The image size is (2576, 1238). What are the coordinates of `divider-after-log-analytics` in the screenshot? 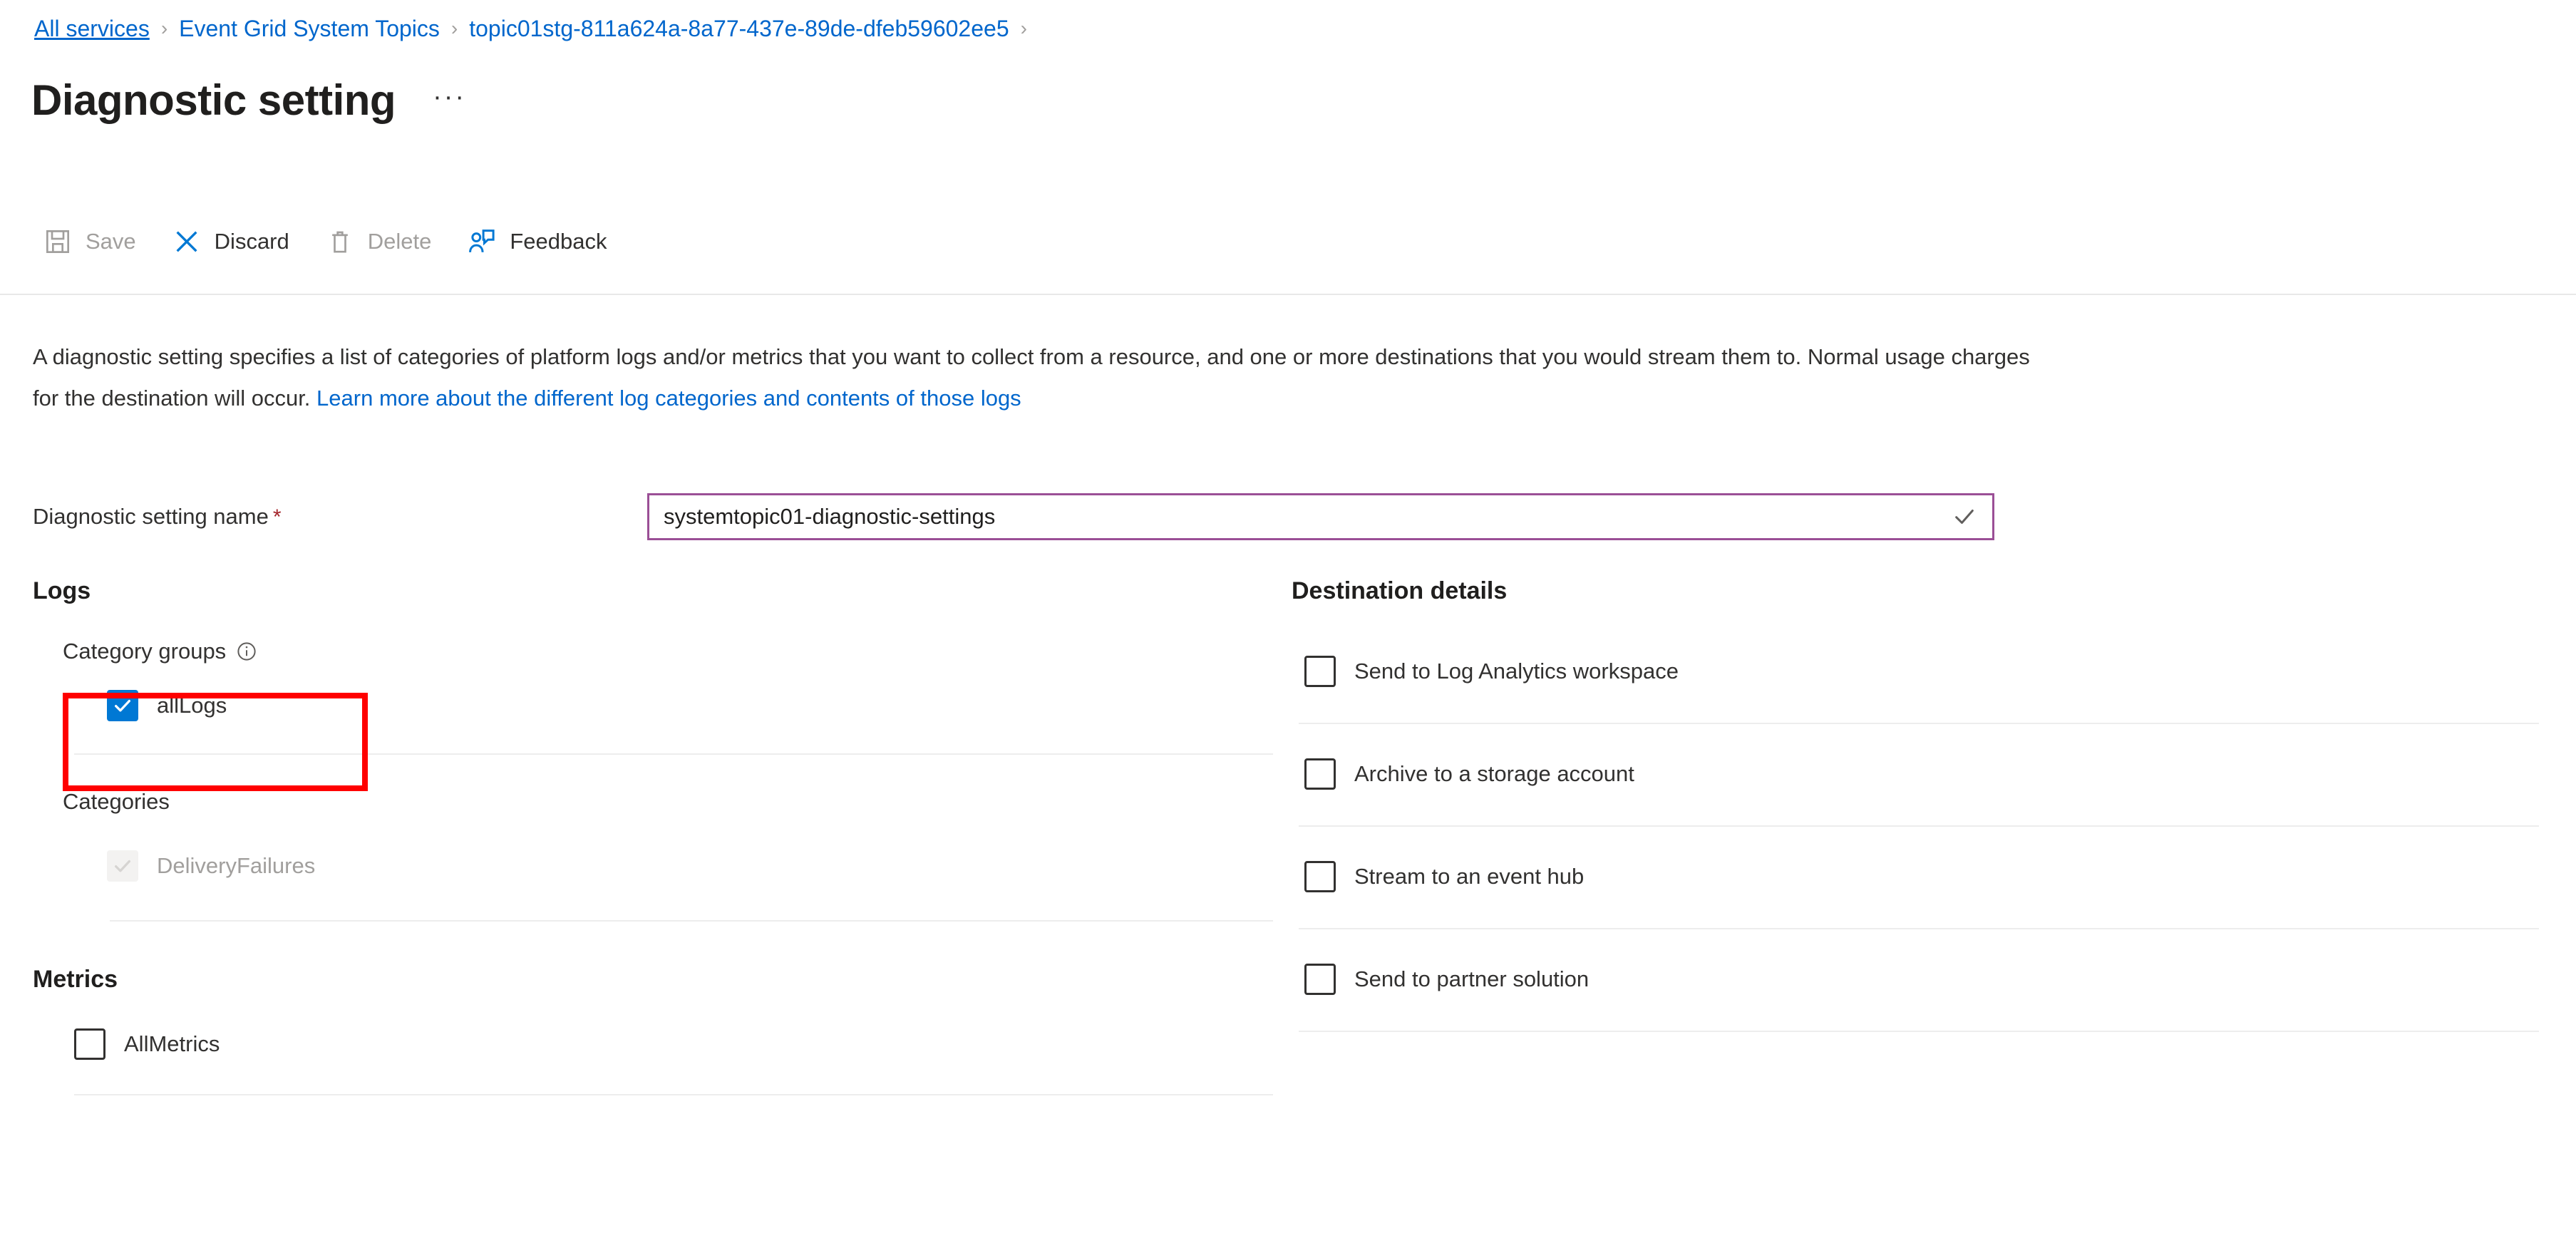 It's located at (1919, 723).